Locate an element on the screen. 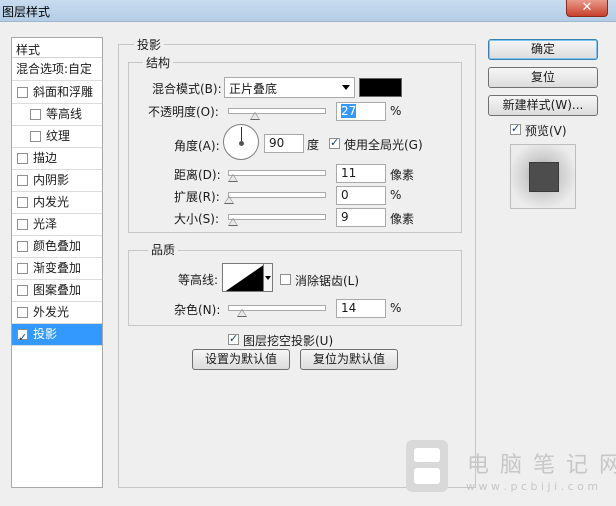  contour-preview is located at coordinates (243, 277).